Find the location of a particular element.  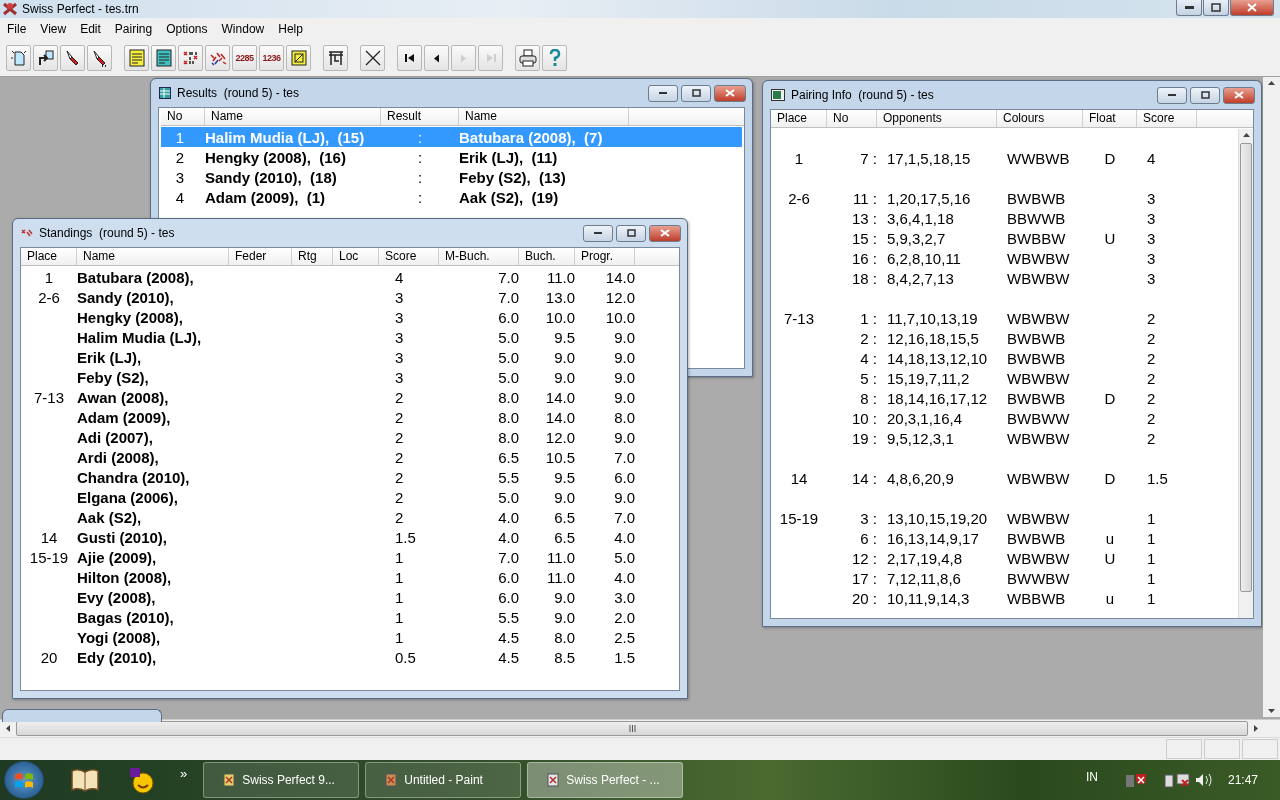

minimize-icon is located at coordinates (1189, 7).